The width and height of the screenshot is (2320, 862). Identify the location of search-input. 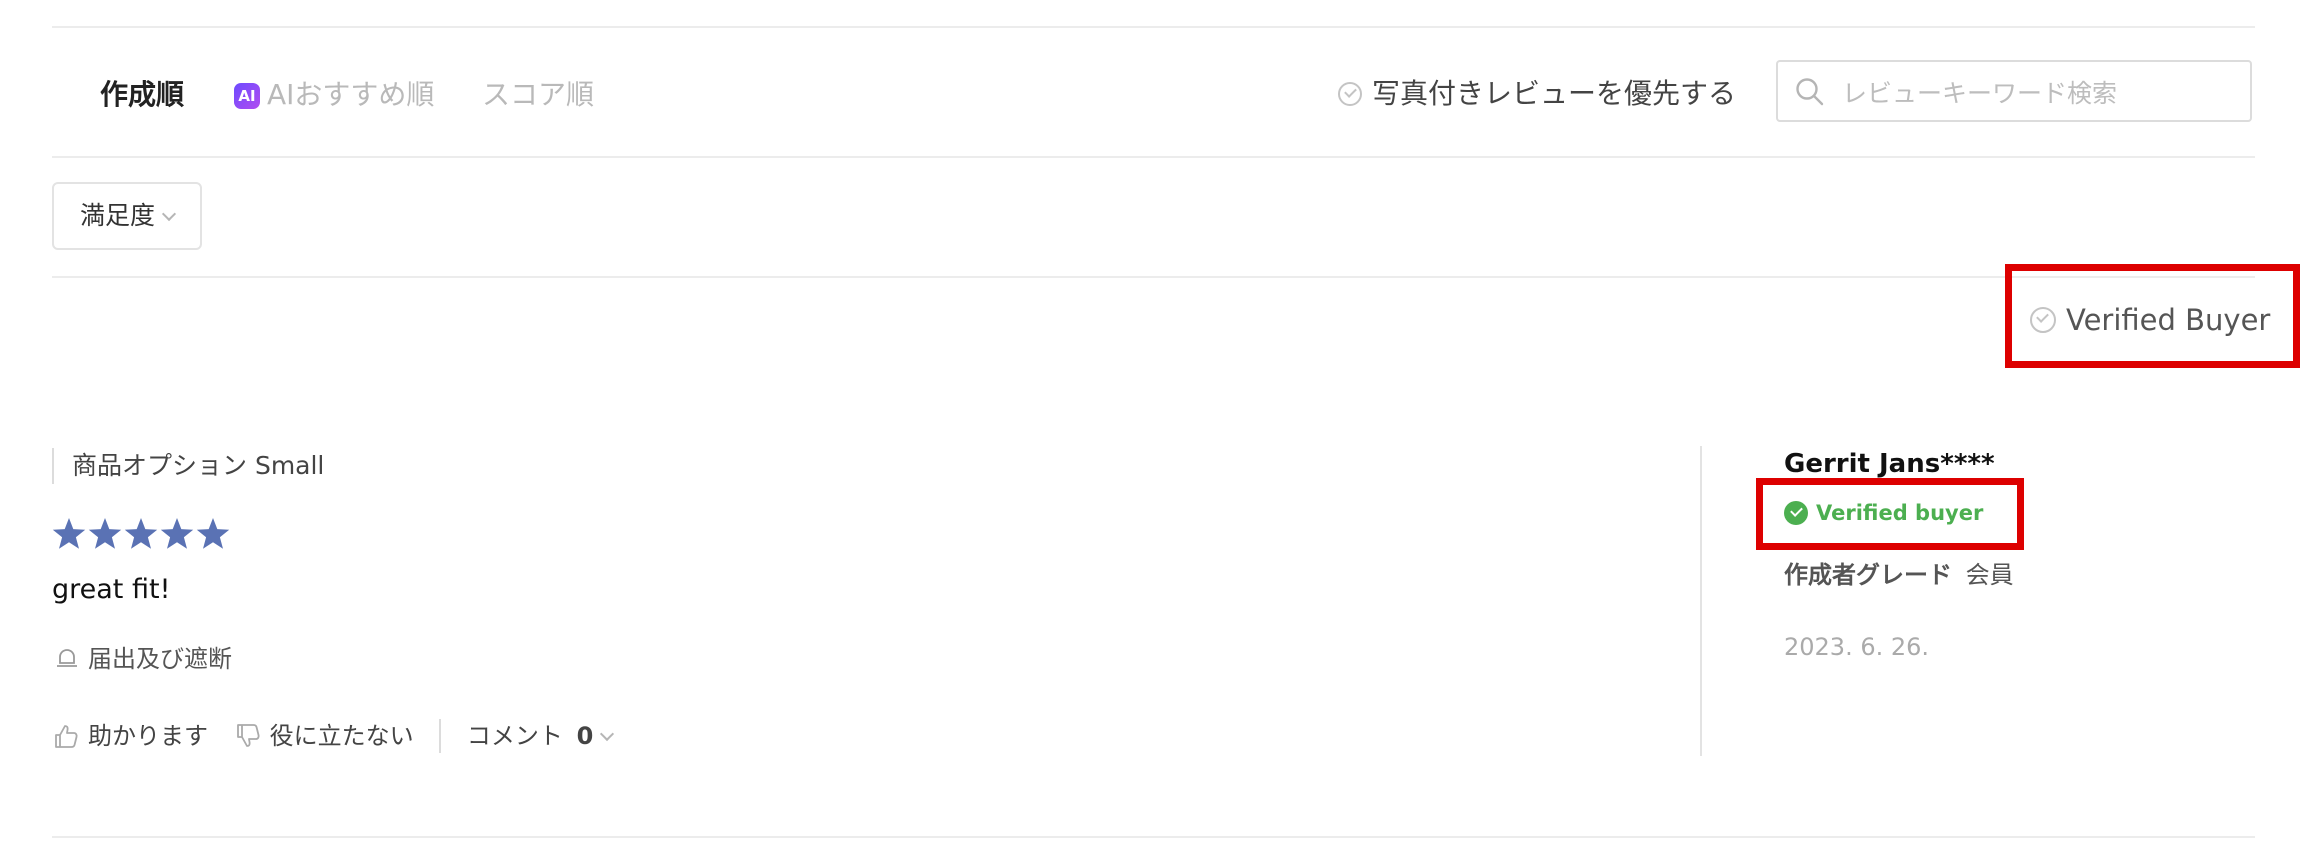
(2042, 93).